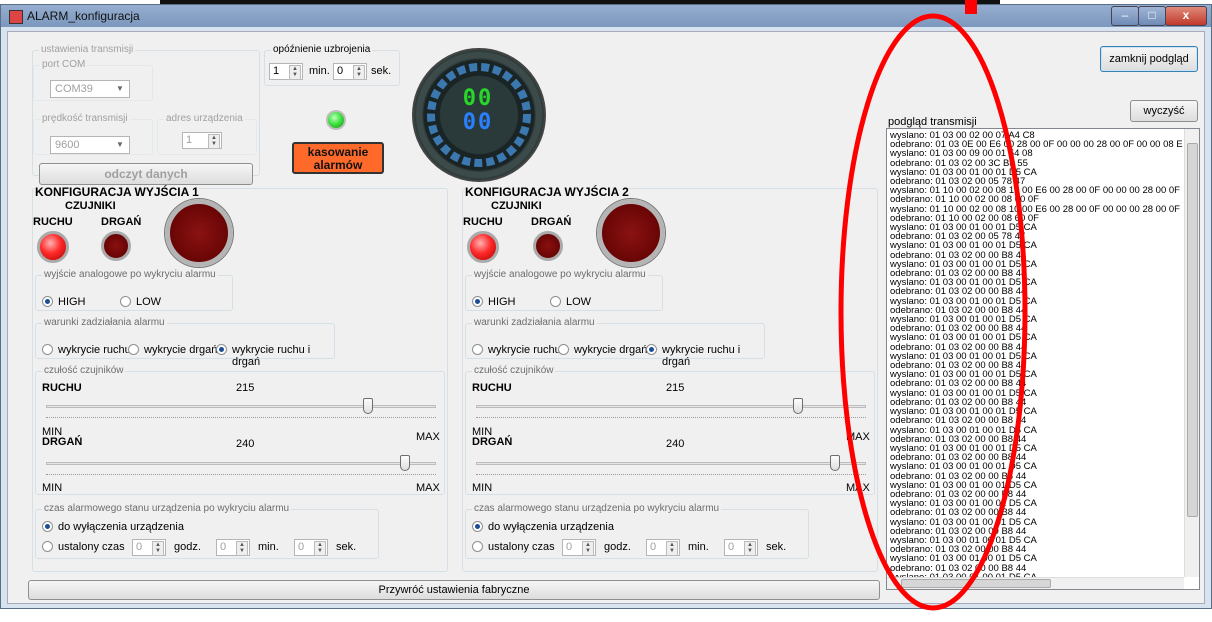 The image size is (1212, 622). I want to click on output-1-cond-both-label: wykrycie ruchu i drgań, so click(271, 356).